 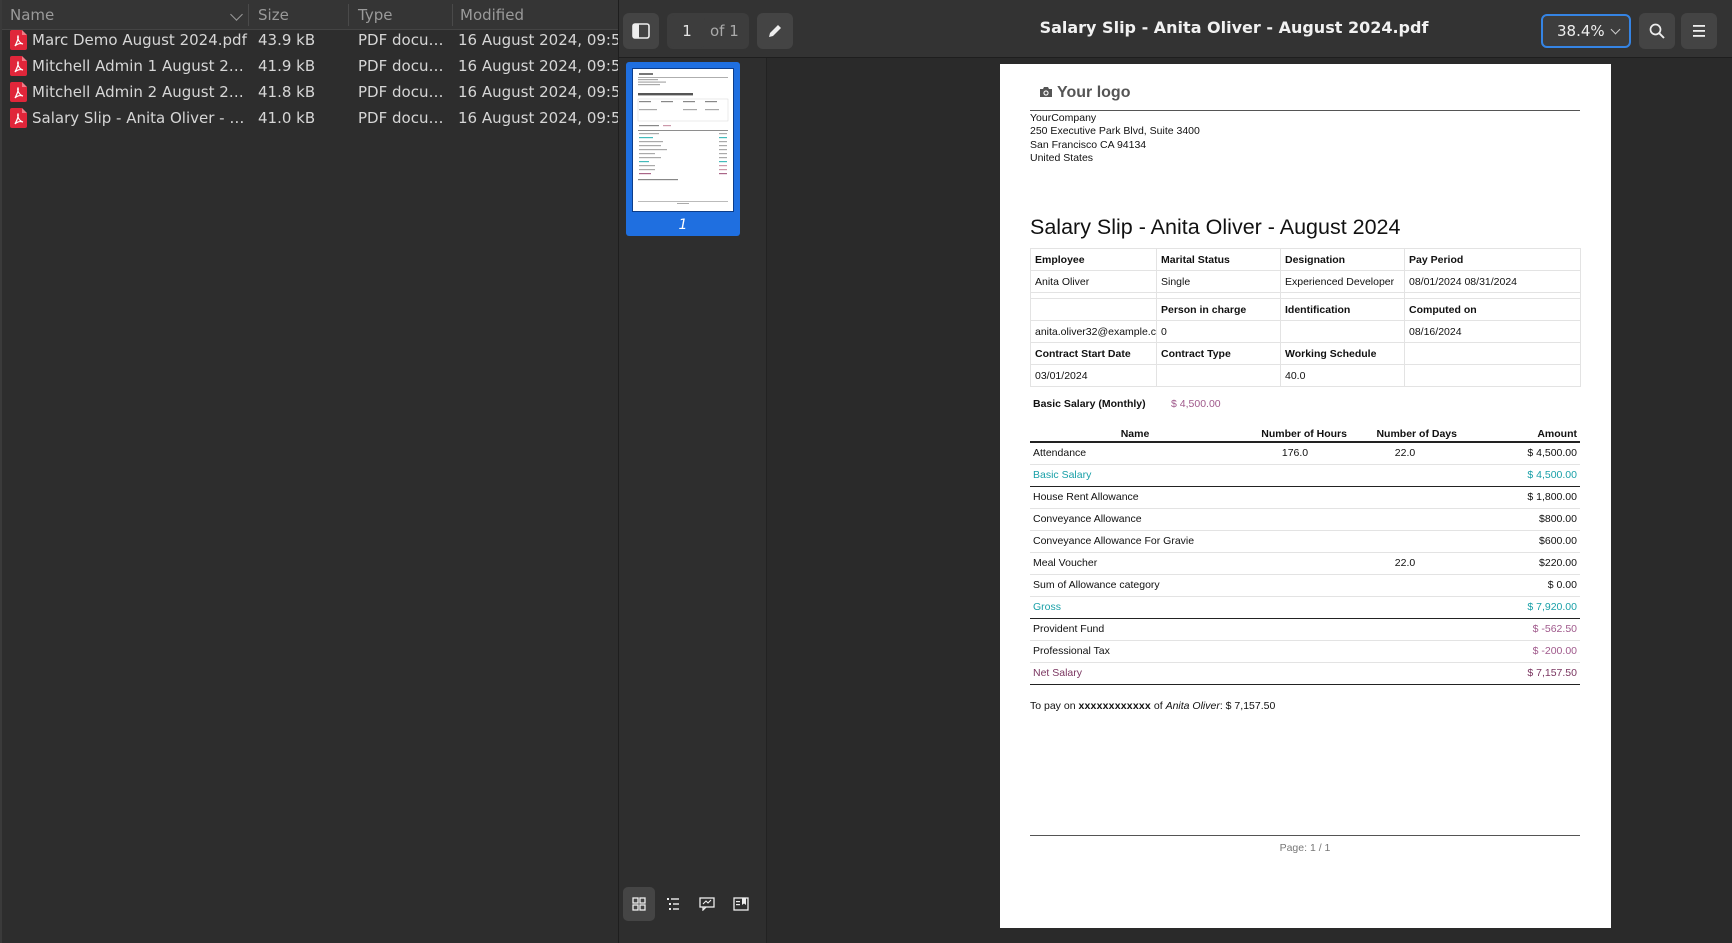 What do you see at coordinates (1520, 585) in the screenshot?
I see `line-amount: $ 0.00` at bounding box center [1520, 585].